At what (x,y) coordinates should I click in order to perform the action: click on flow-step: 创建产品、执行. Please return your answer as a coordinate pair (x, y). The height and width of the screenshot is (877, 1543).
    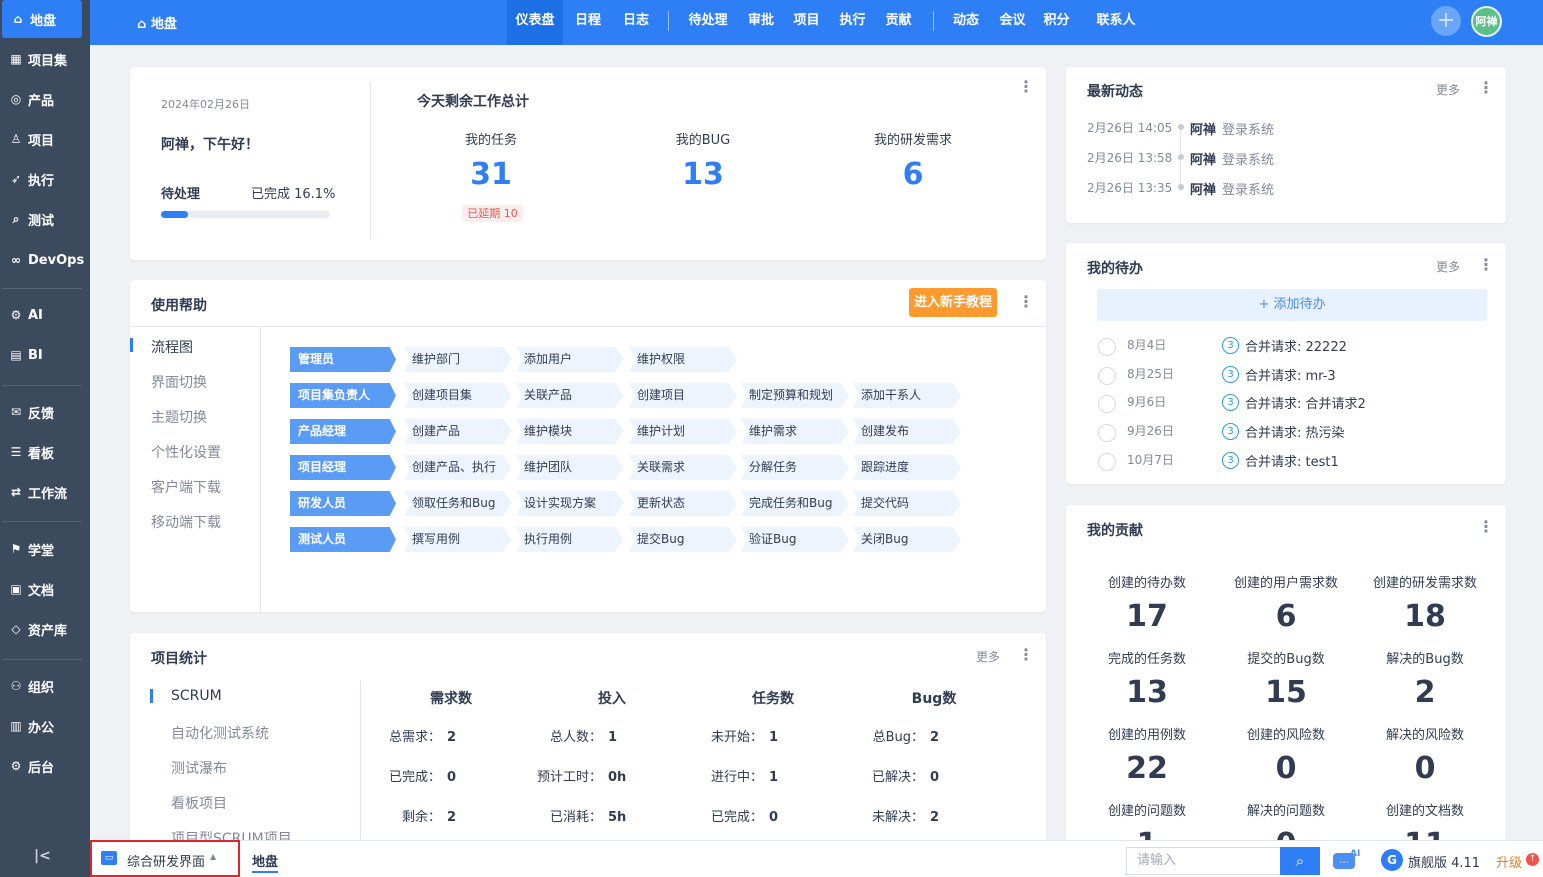
    Looking at the image, I should click on (458, 467).